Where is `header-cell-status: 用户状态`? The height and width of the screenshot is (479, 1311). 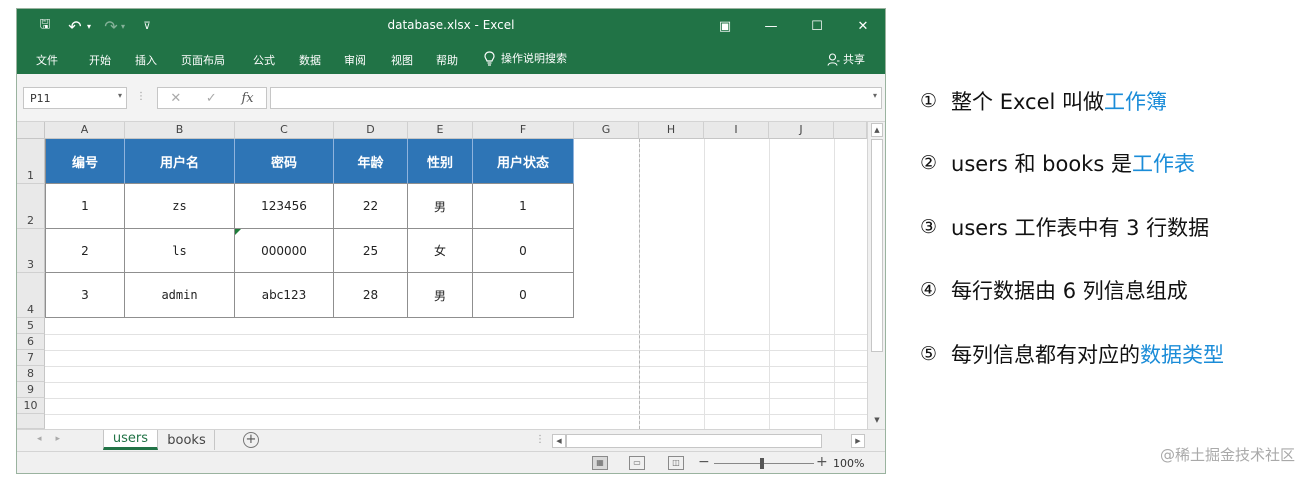 header-cell-status: 用户状态 is located at coordinates (523, 161).